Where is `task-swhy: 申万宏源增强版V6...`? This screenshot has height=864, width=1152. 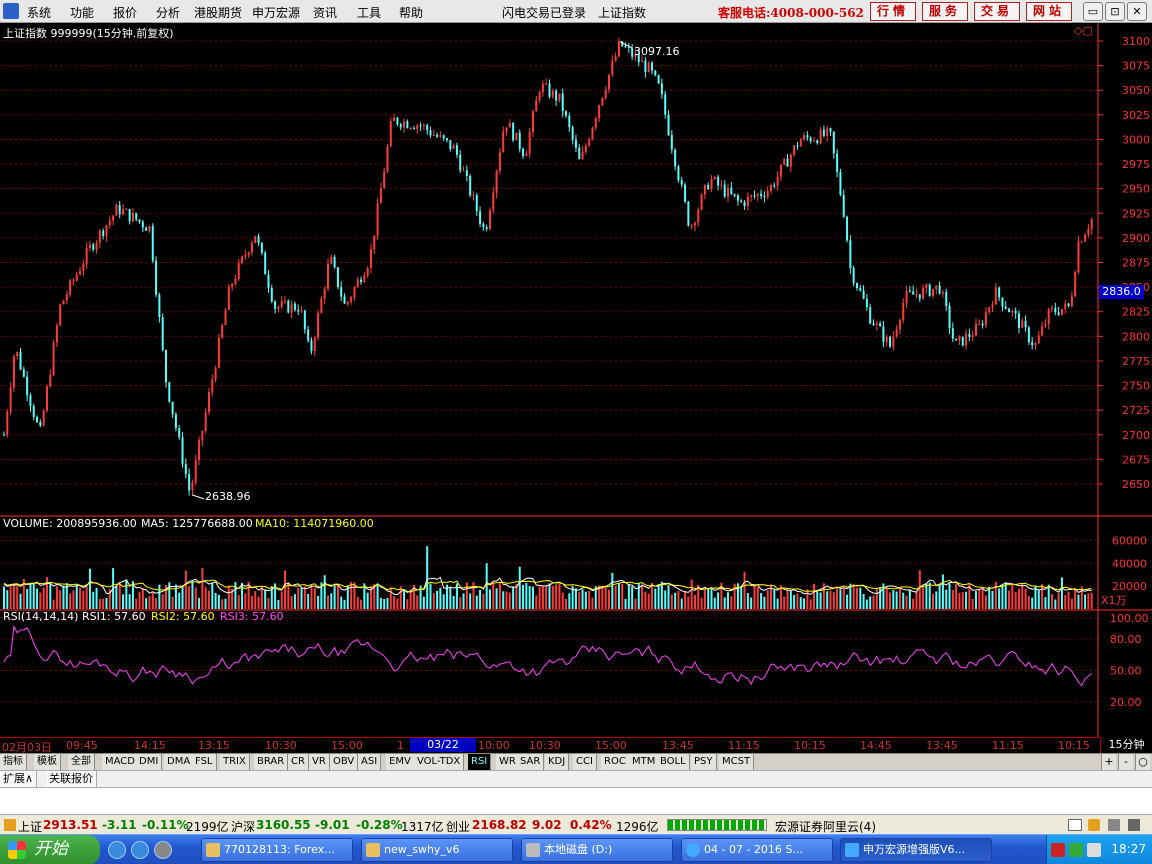
task-swhy: 申万宏源增强版V6... is located at coordinates (916, 850).